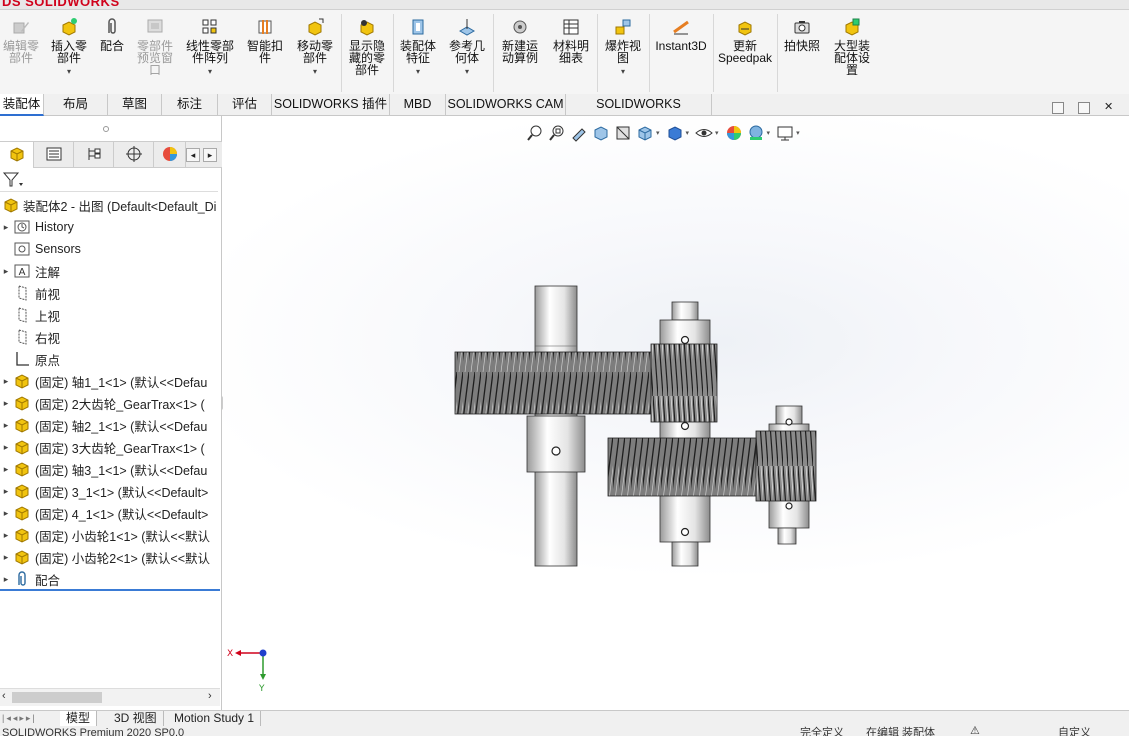 The image size is (1129, 736). Describe the element at coordinates (571, 55) in the screenshot. I see `bill-of-materials-button: 材料明 细表` at that location.